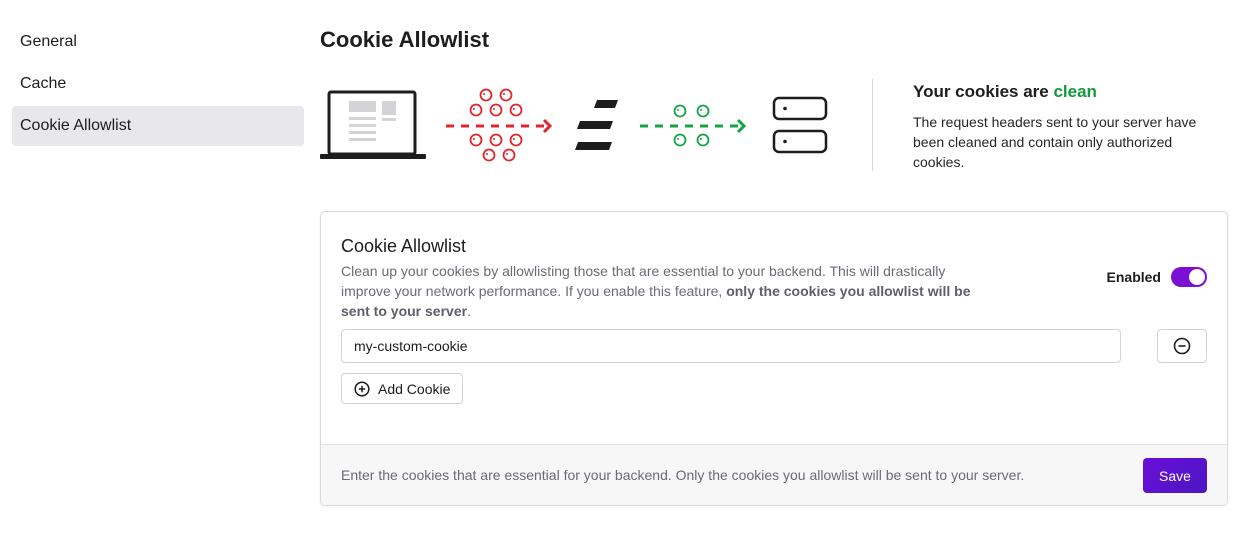 The height and width of the screenshot is (540, 1257). Describe the element at coordinates (404, 246) in the screenshot. I see `card-title: Cookie Allowlist` at that location.